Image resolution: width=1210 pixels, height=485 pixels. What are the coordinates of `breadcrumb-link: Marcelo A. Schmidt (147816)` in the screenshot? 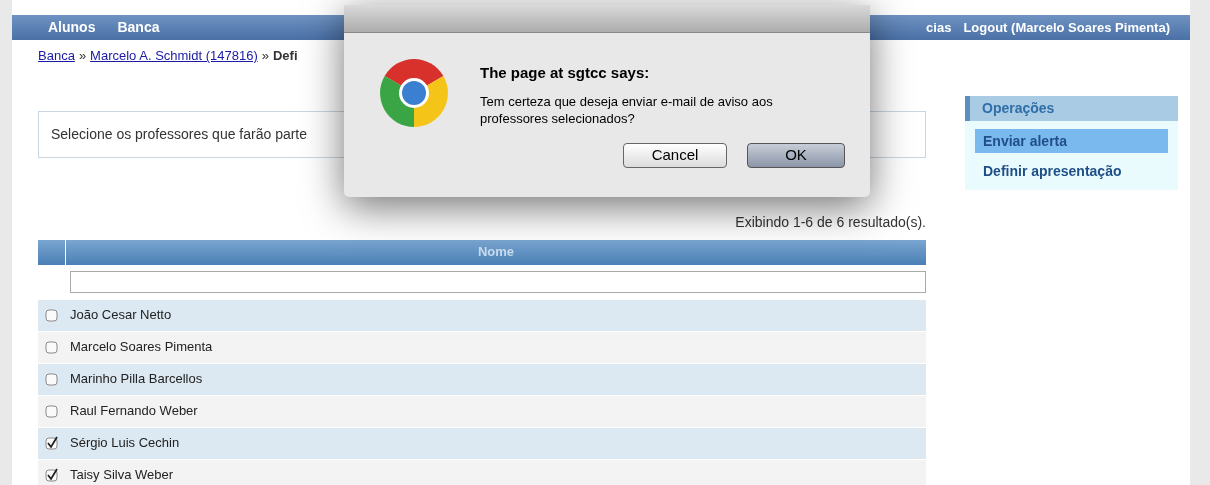 It's located at (174, 56).